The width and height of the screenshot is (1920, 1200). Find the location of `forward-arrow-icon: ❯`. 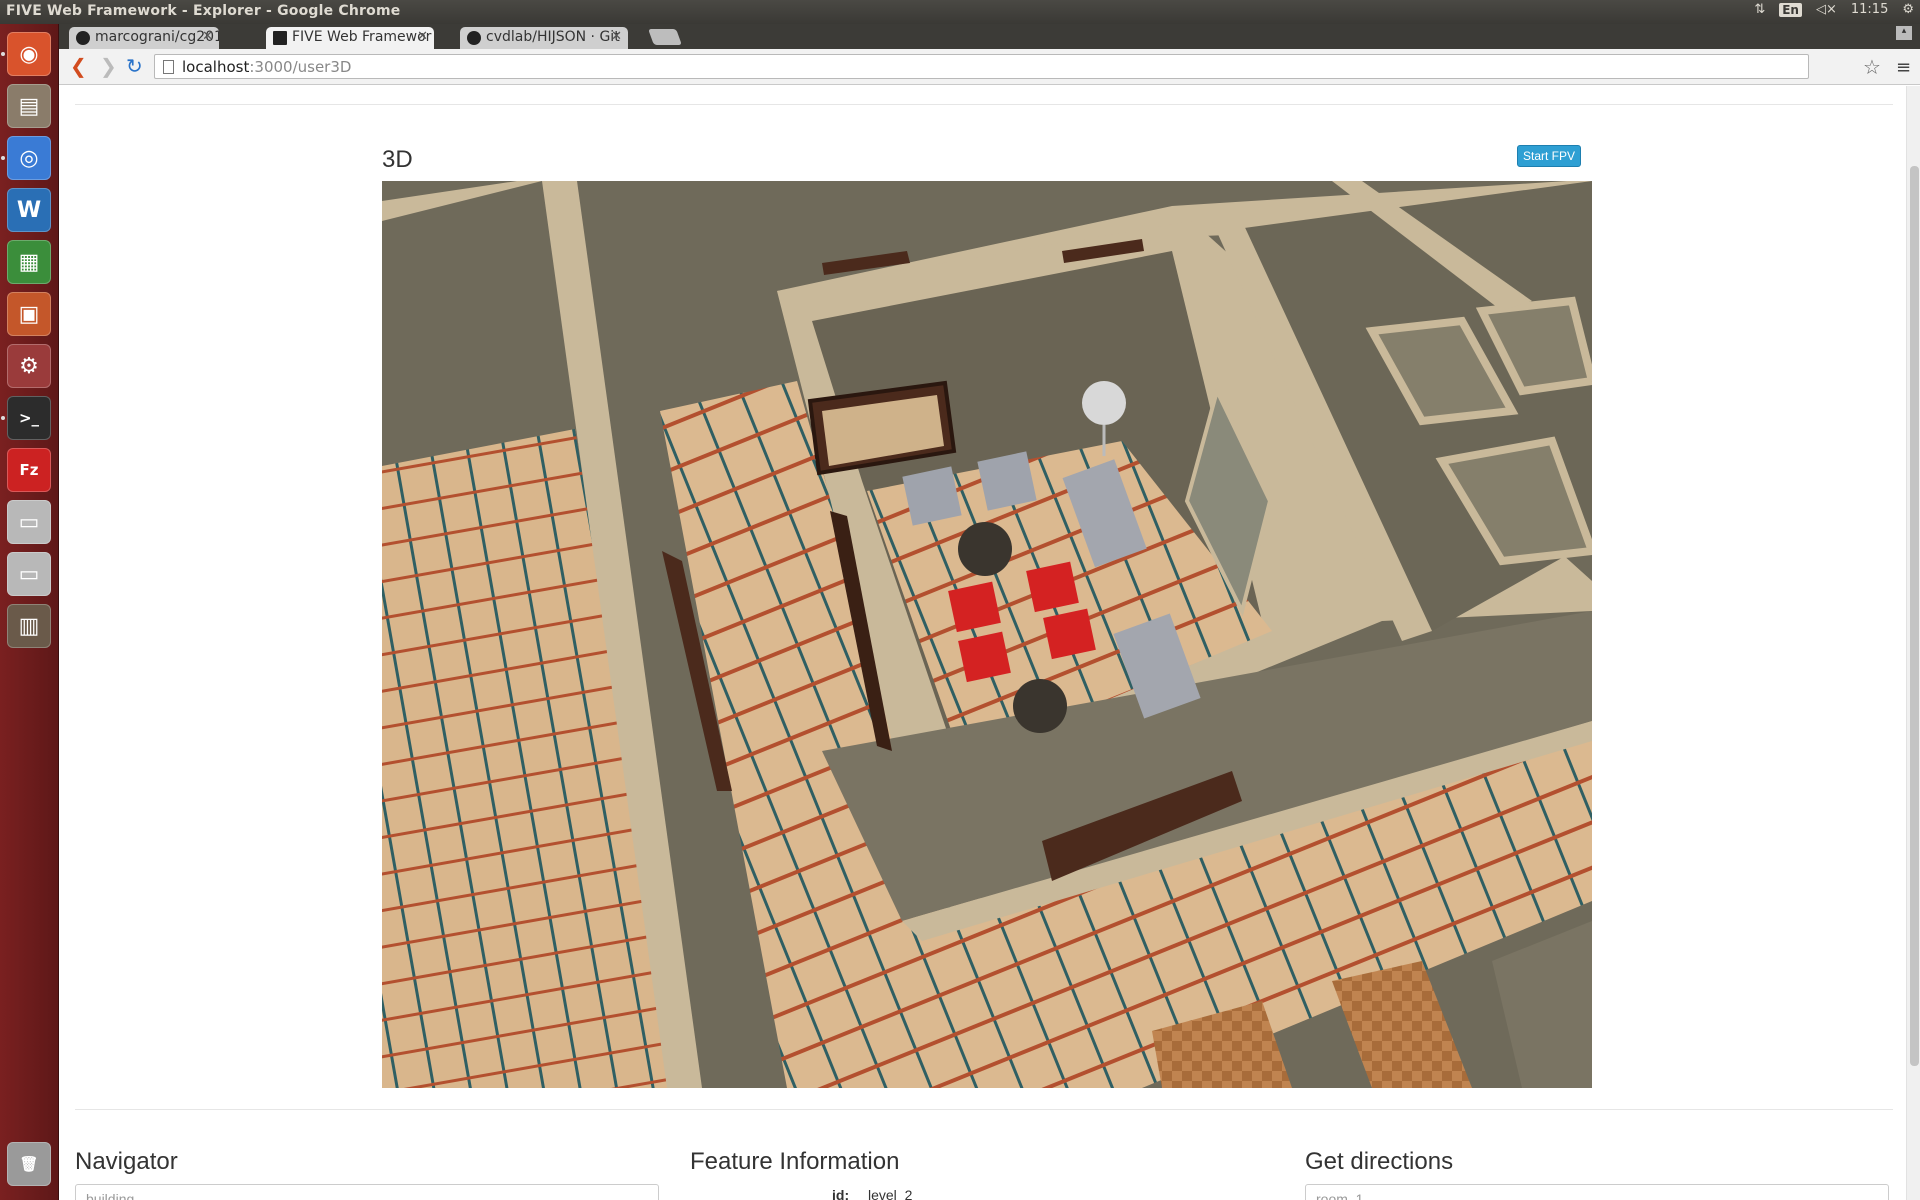

forward-arrow-icon: ❯ is located at coordinates (108, 66).